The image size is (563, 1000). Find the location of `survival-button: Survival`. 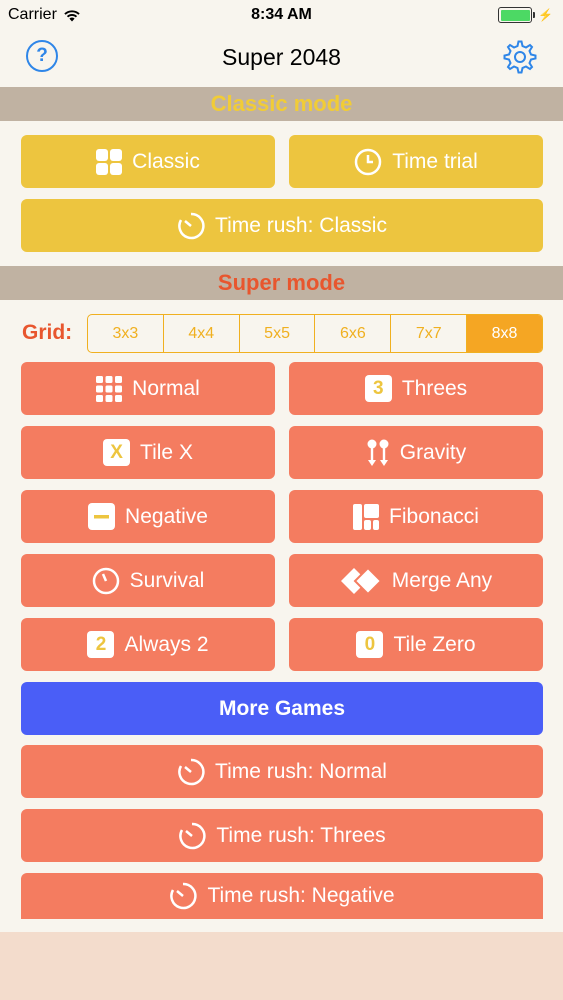

survival-button: Survival is located at coordinates (148, 580).